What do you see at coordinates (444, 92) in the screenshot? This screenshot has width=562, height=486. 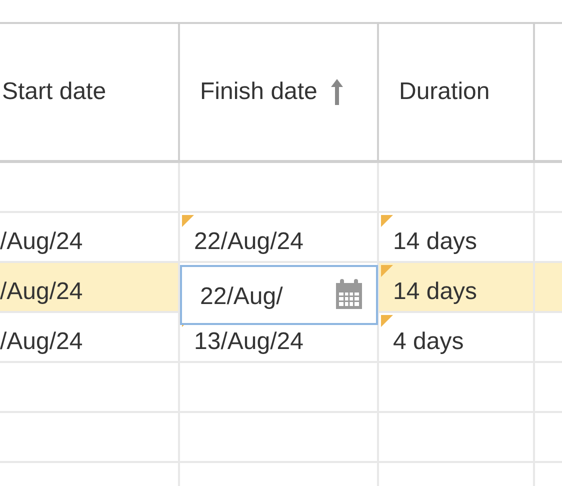 I see `column-header: Duration` at bounding box center [444, 92].